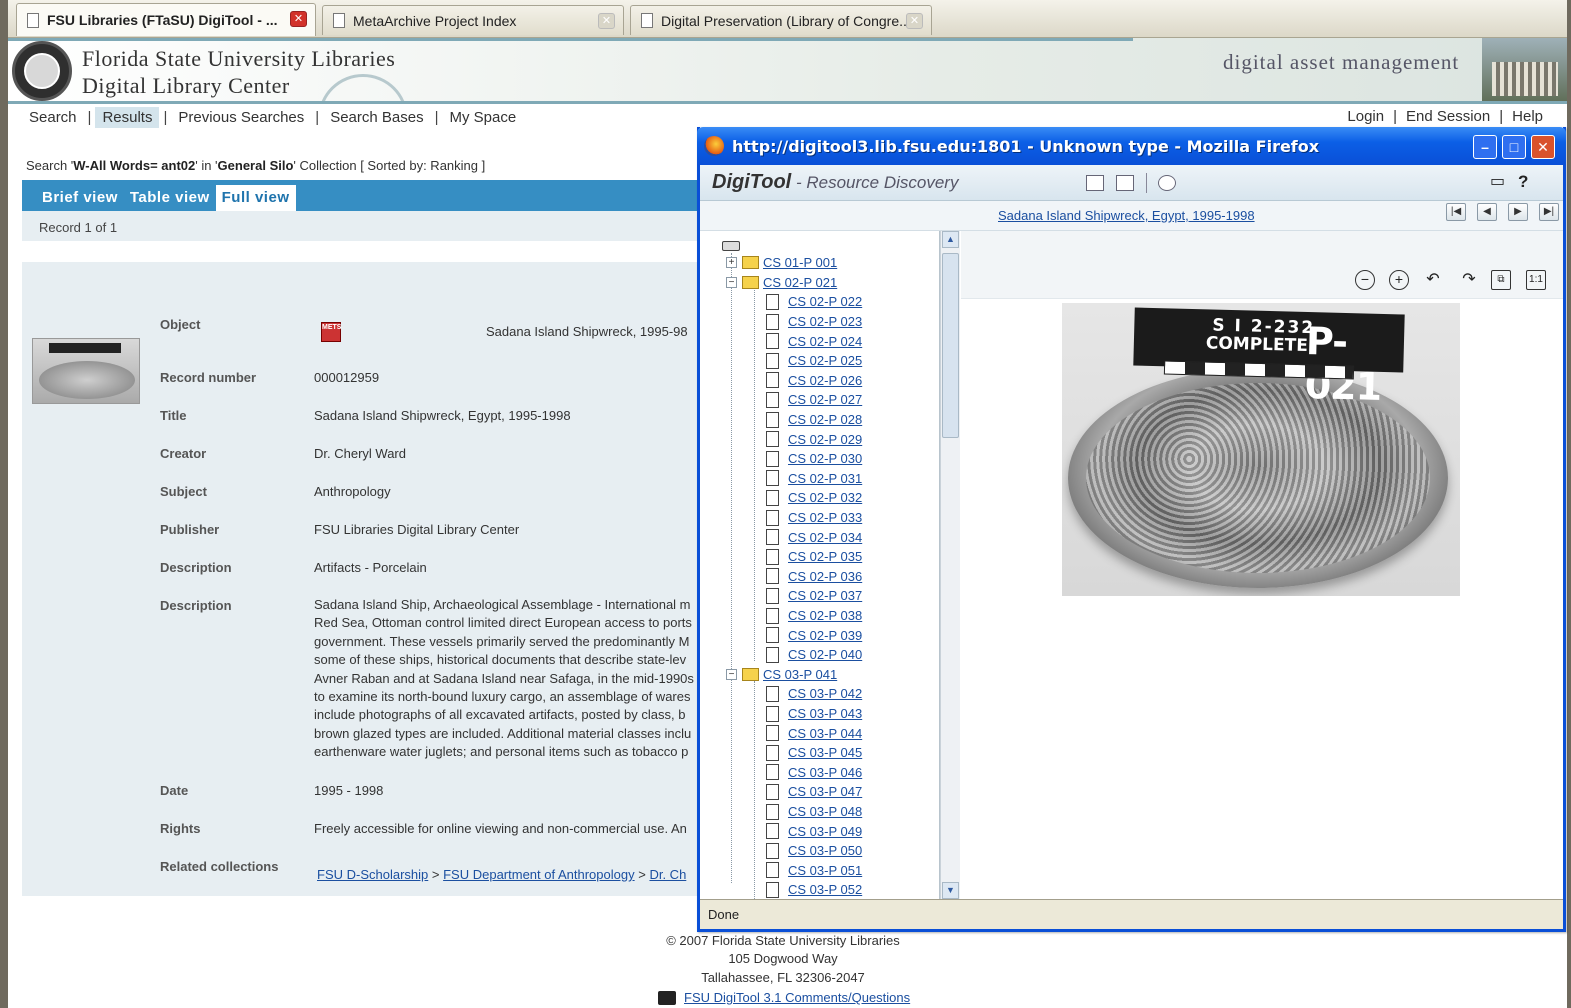 Image resolution: width=1571 pixels, height=1008 pixels. I want to click on tree-file: CS 02-P 026, so click(814, 381).